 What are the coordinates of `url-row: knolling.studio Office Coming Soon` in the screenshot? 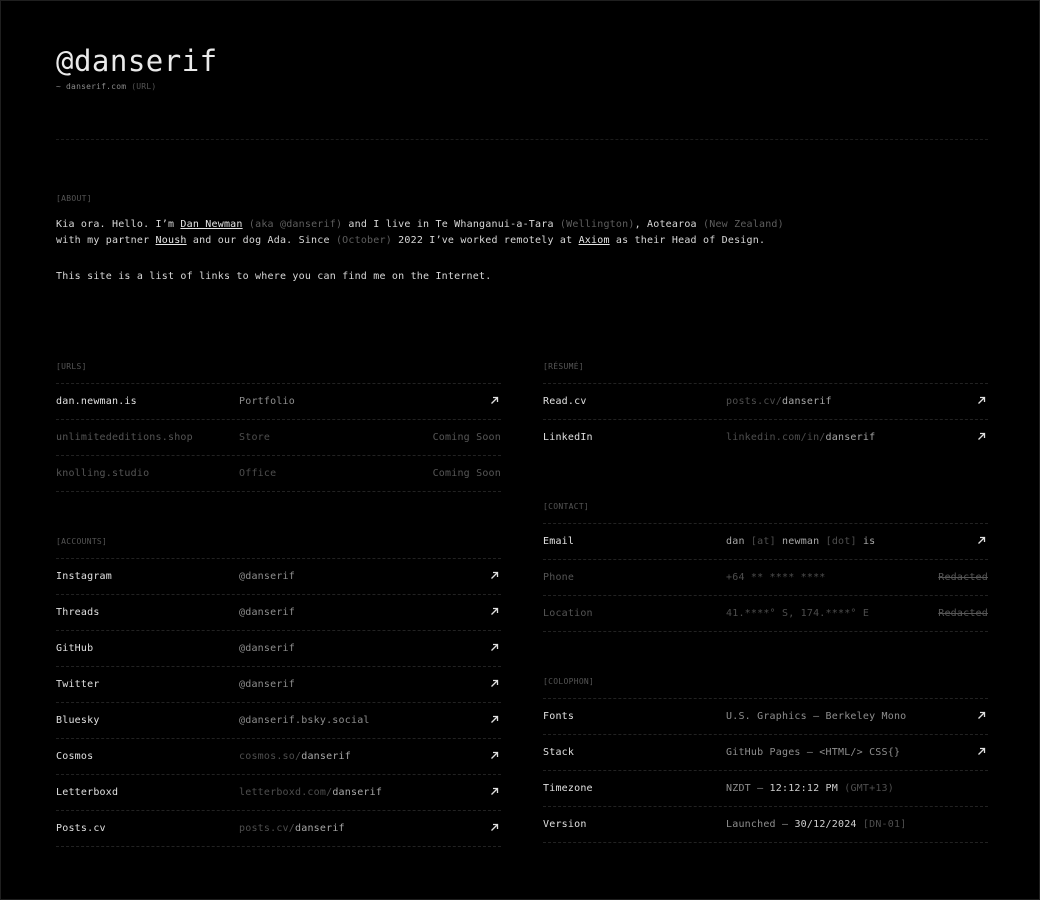 It's located at (278, 473).